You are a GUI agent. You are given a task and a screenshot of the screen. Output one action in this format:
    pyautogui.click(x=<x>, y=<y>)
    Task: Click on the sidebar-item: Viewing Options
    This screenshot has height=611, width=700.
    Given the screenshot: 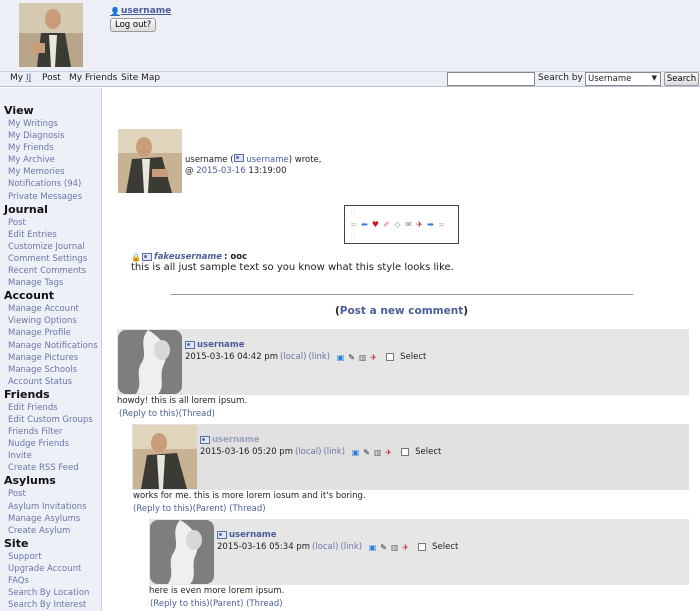 What is the action you would take?
    pyautogui.click(x=52, y=321)
    